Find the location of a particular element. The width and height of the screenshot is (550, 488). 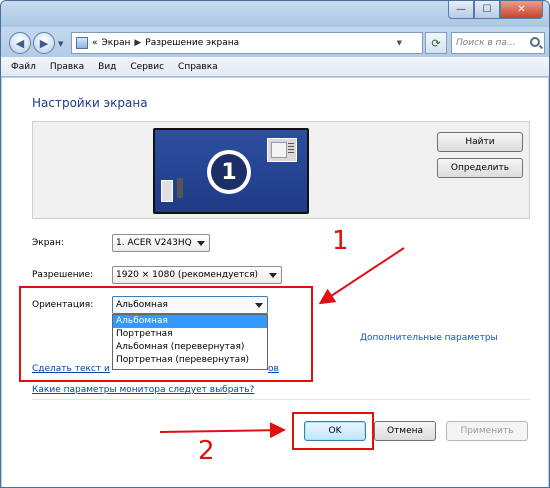

screen-select: 1. ACER V243HQ is located at coordinates (161, 243).